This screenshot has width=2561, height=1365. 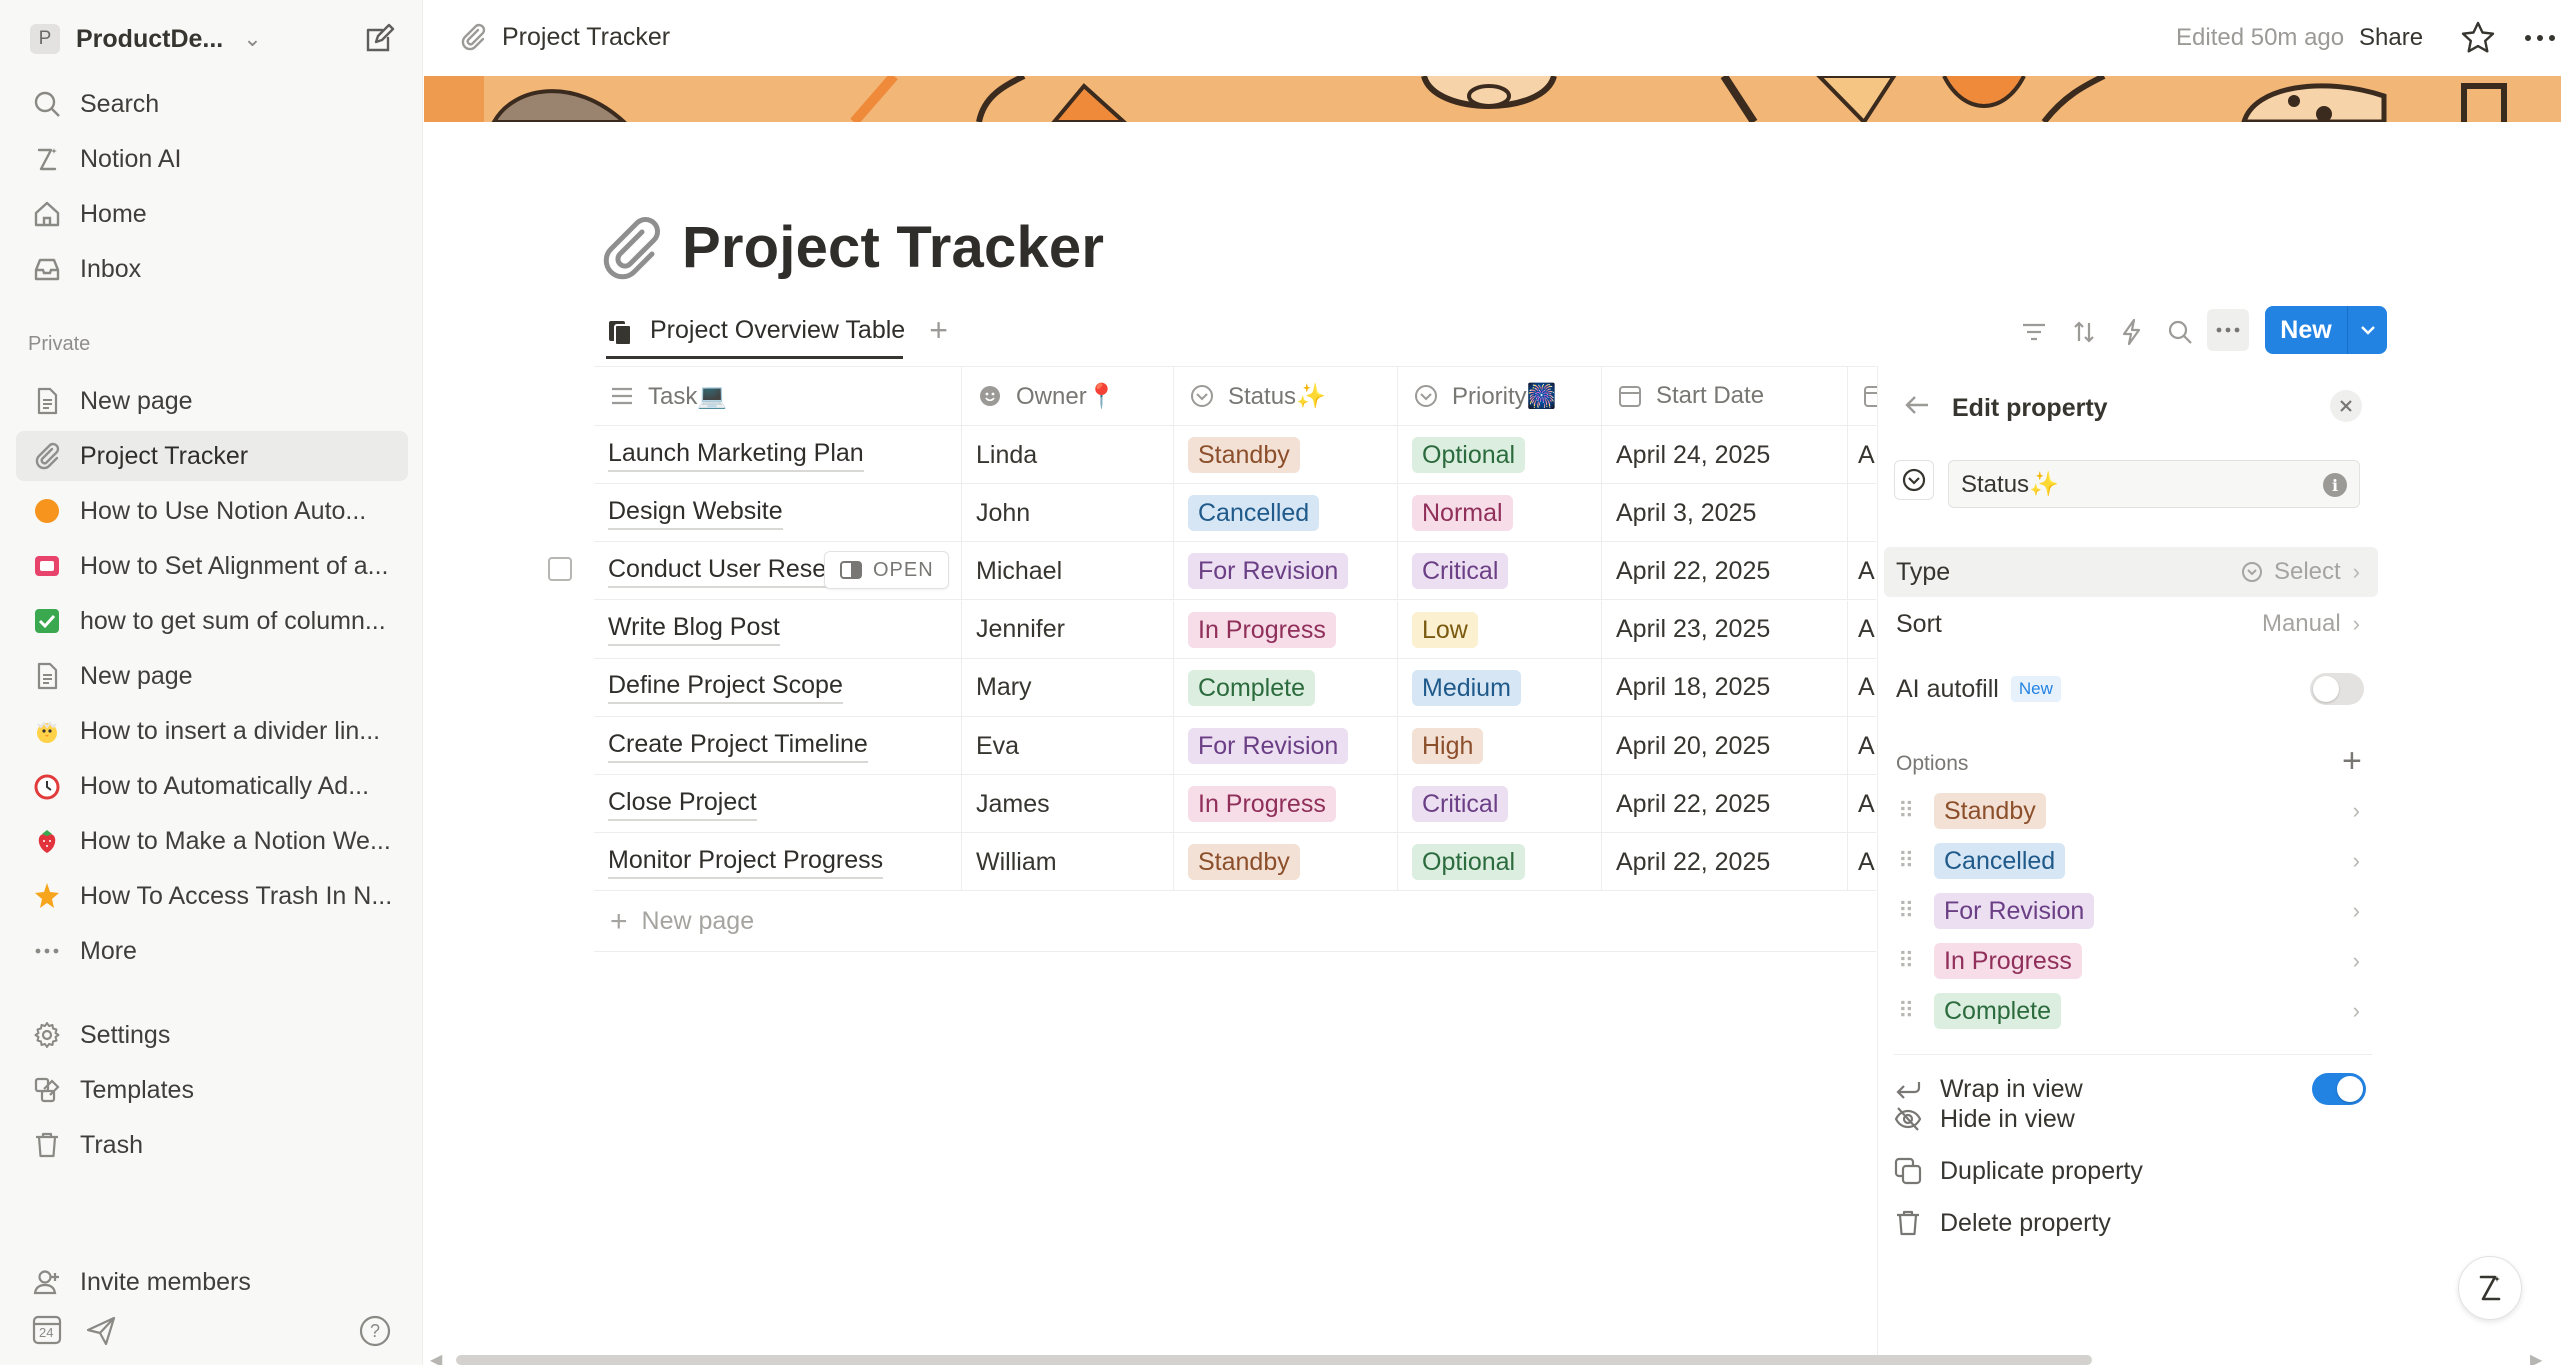 I want to click on favorite-star-icon, so click(x=2478, y=38).